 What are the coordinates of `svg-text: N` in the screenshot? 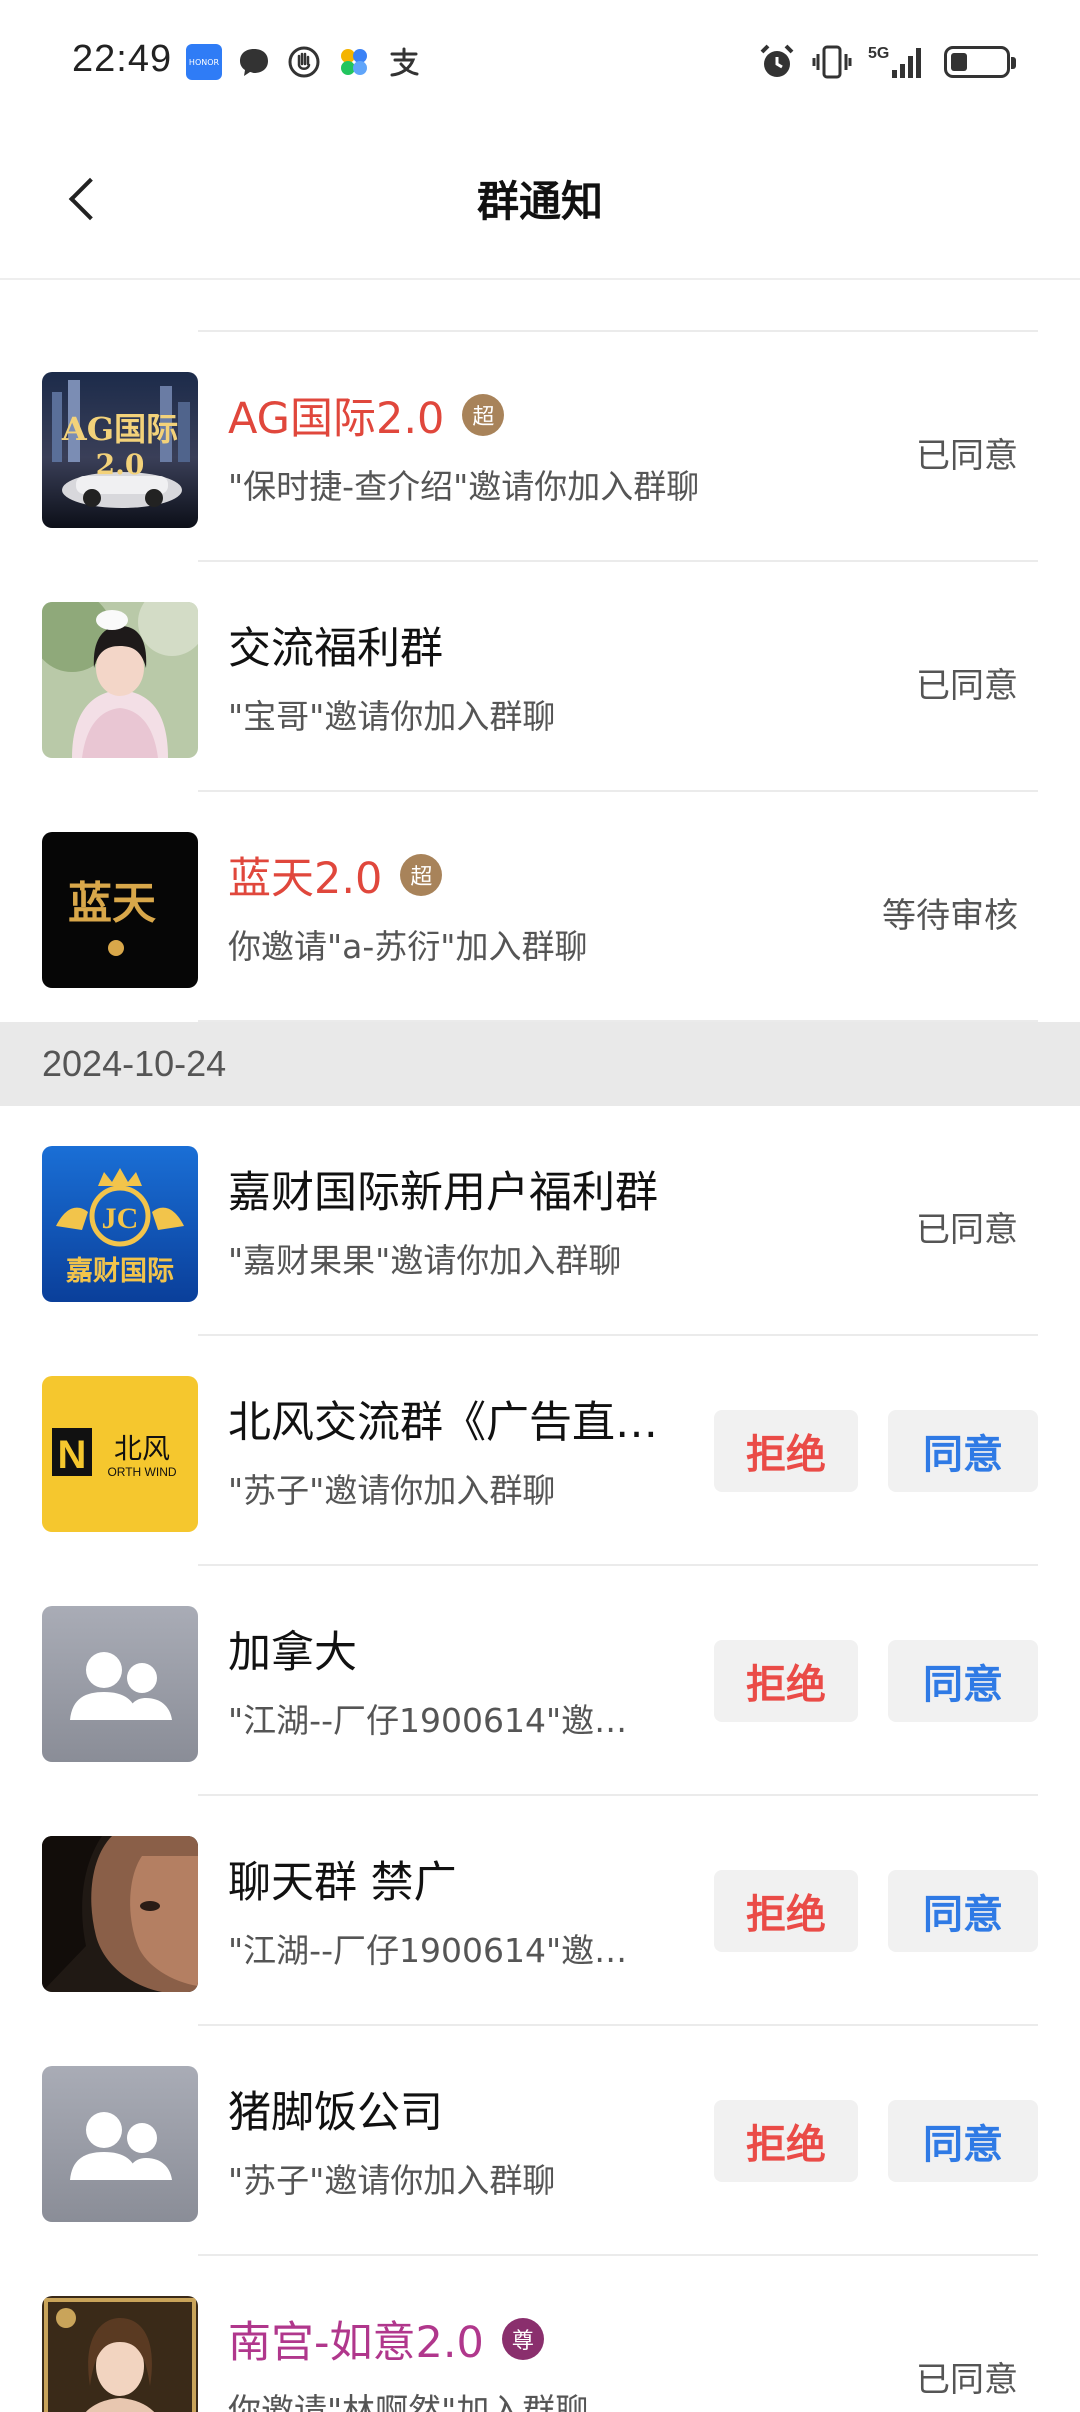 It's located at (72, 1455).